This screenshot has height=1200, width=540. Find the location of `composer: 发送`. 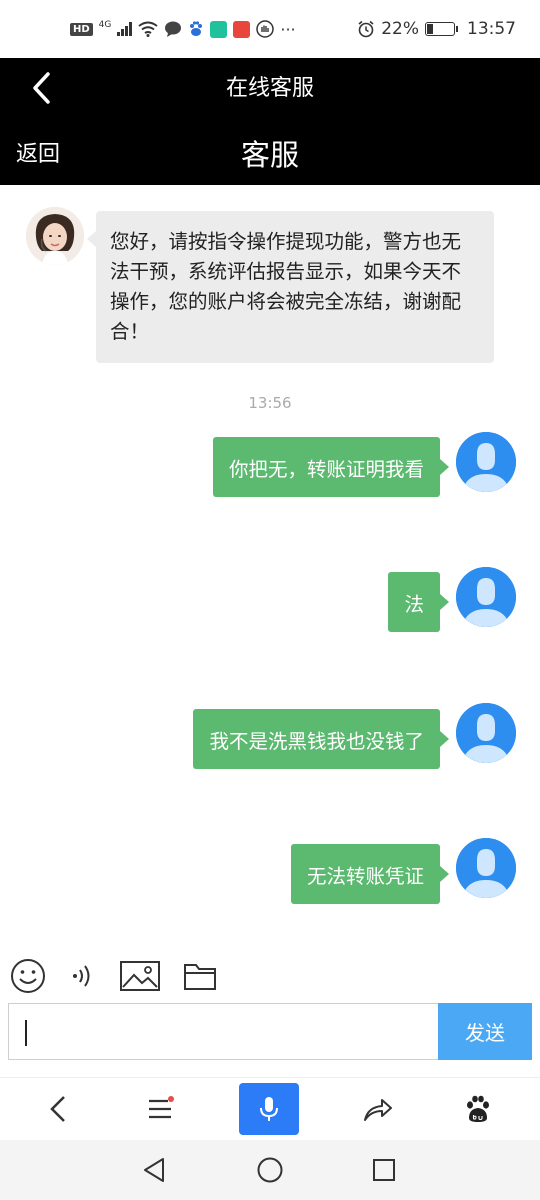

composer: 发送 is located at coordinates (270, 1031).